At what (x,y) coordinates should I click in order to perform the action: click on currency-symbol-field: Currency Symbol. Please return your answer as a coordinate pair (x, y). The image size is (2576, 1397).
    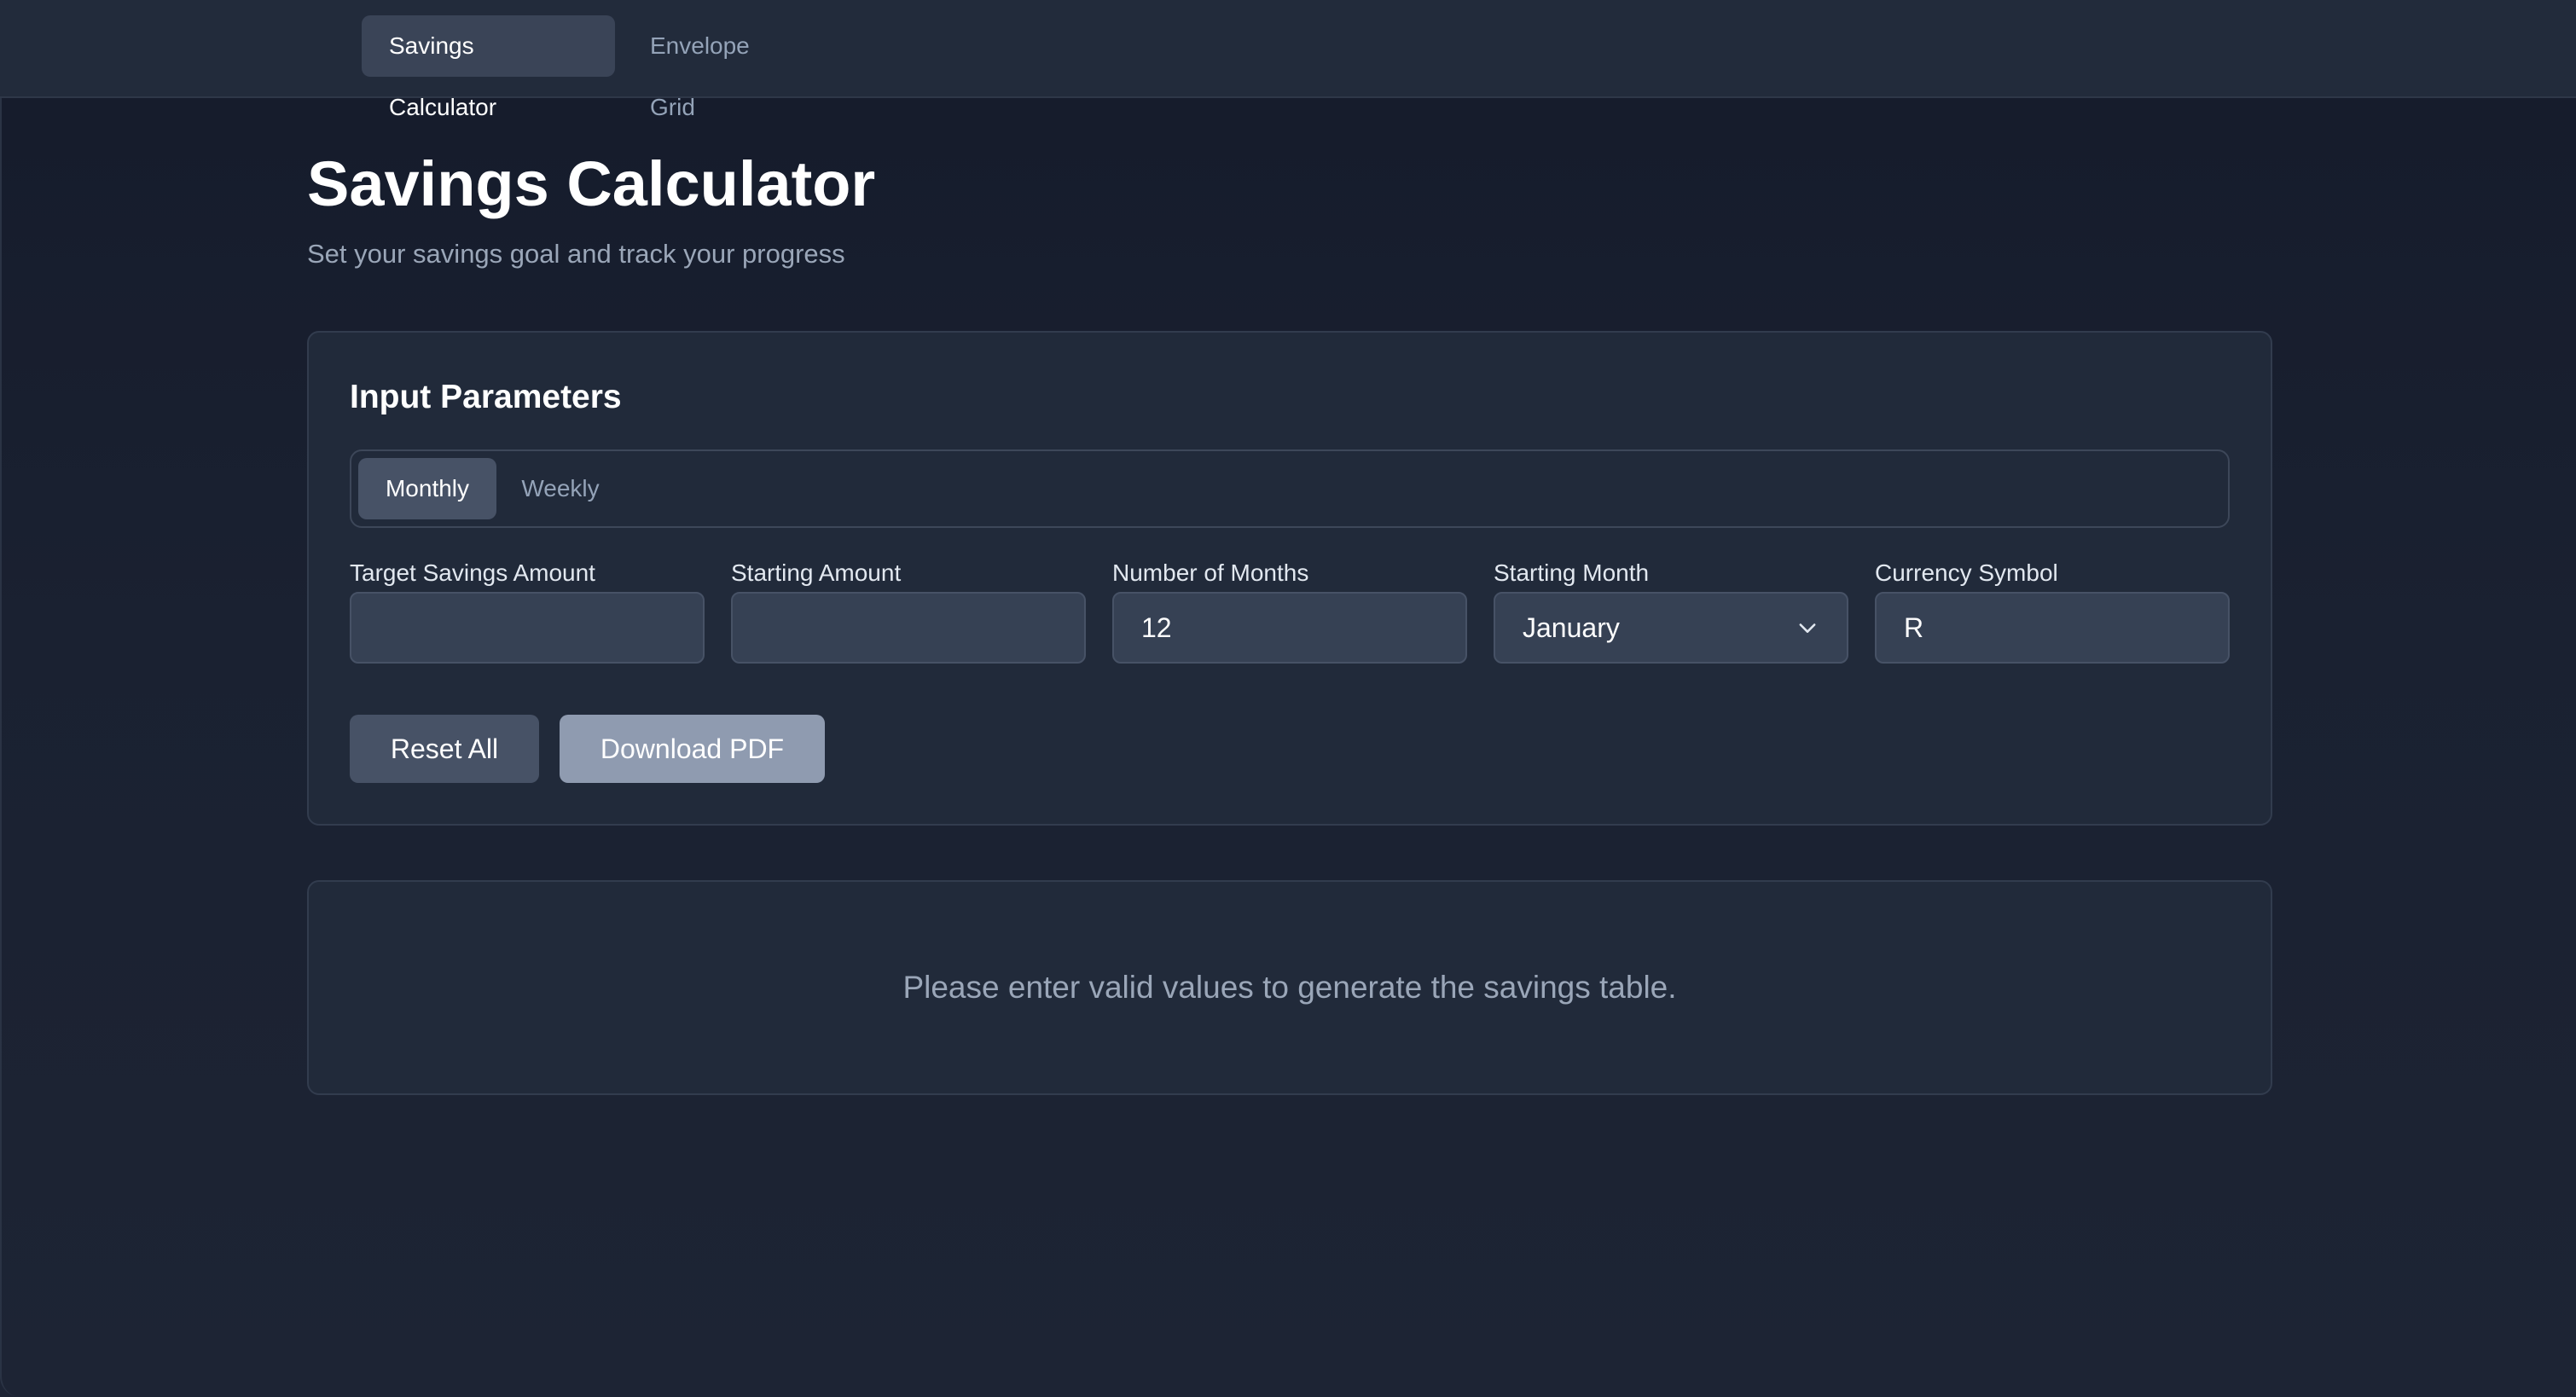
    Looking at the image, I should click on (2052, 610).